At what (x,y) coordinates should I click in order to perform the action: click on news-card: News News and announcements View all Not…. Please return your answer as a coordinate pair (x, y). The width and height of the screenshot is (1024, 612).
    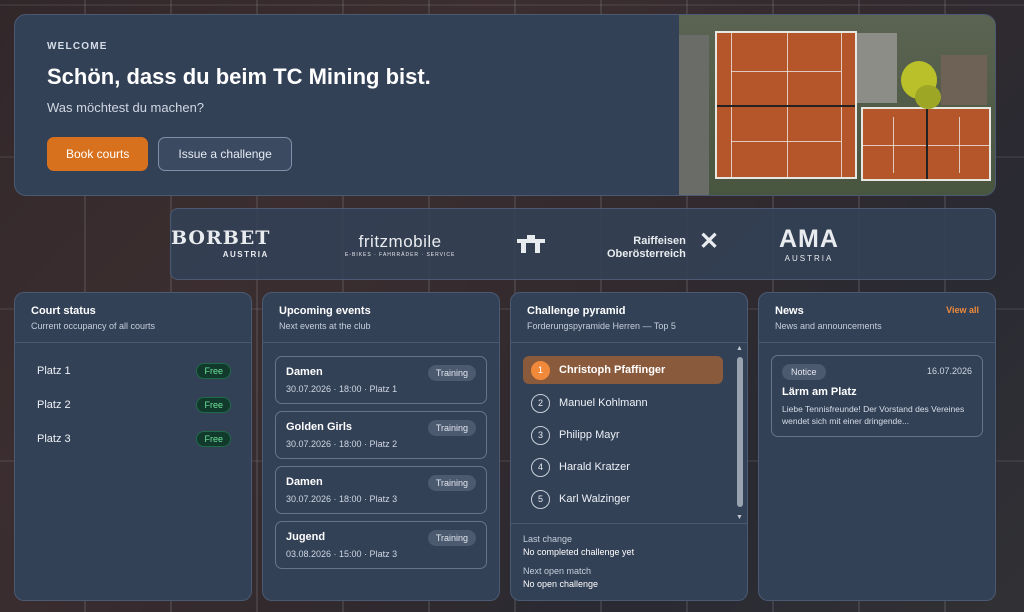
    Looking at the image, I should click on (877, 446).